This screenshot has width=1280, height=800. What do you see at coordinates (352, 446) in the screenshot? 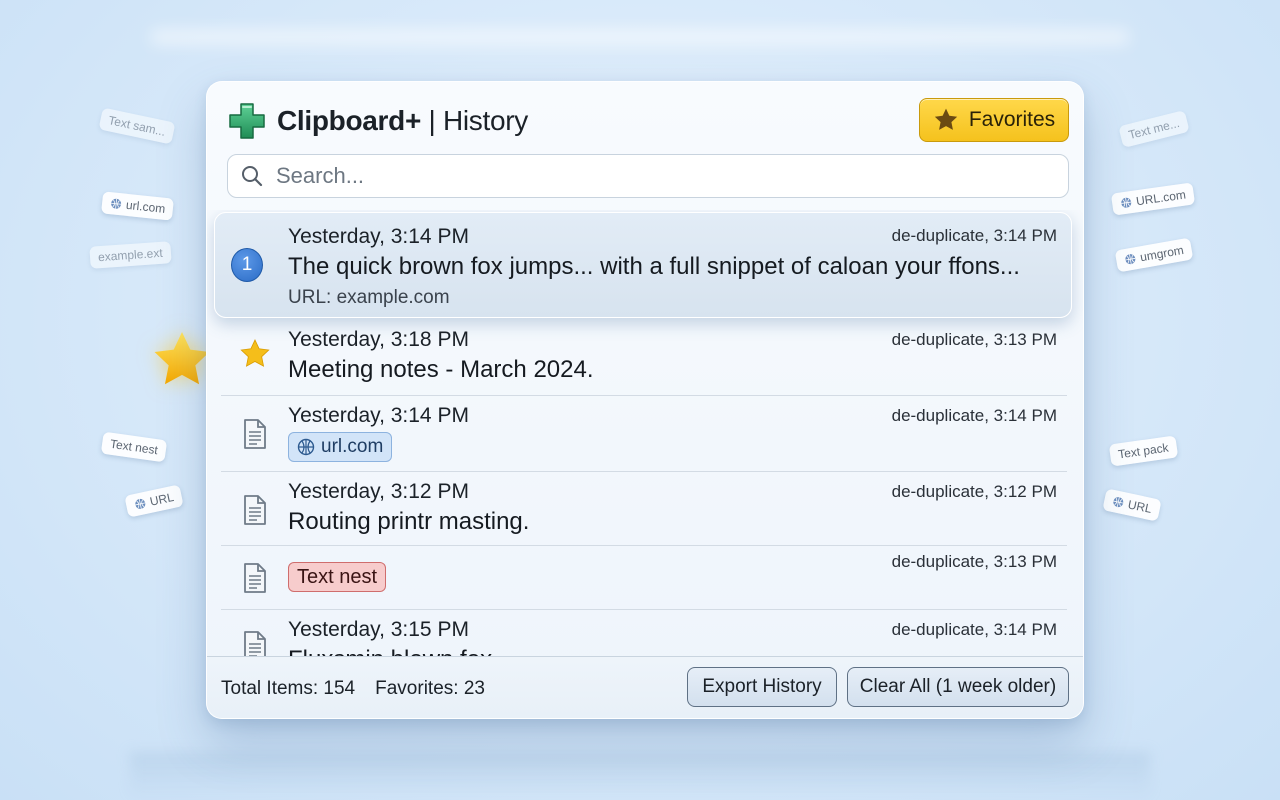
I see `url-tag-label: url.com` at bounding box center [352, 446].